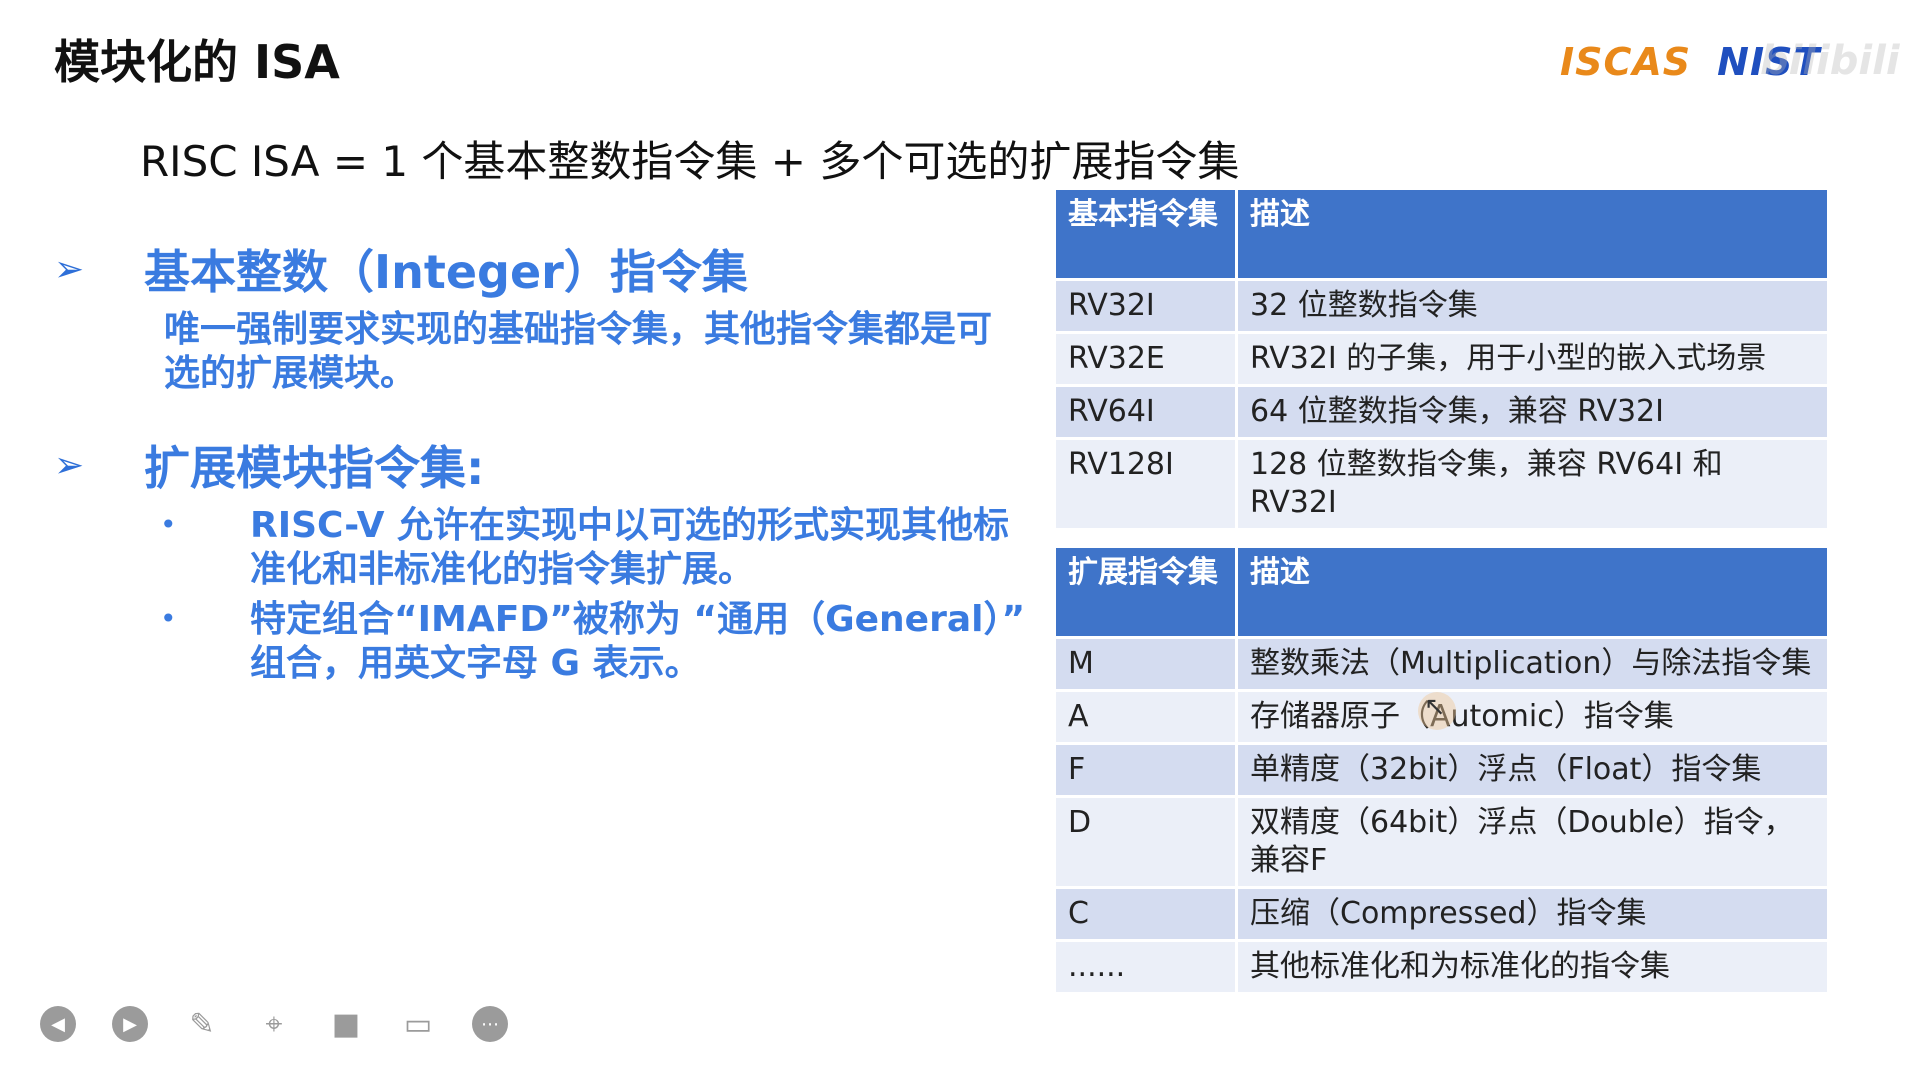 The height and width of the screenshot is (1080, 1920). I want to click on table-row: C 压缩（Compressed）指令集, so click(1443, 914).